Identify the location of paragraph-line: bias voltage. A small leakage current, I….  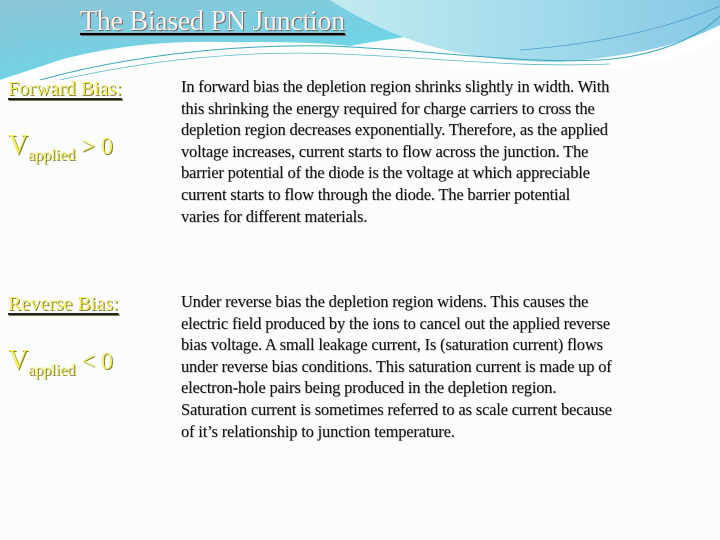
(392, 345).